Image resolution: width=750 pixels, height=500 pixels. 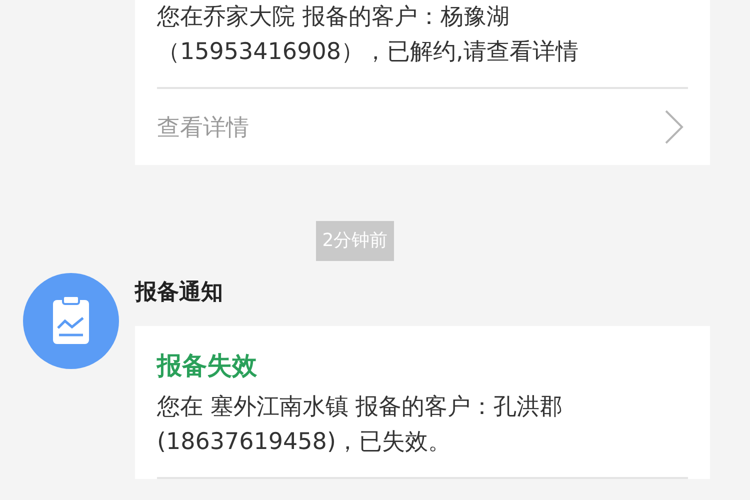 I want to click on message-text: 您在 塞外江南水镇 报备的客户：孔洪郡, so click(x=360, y=407).